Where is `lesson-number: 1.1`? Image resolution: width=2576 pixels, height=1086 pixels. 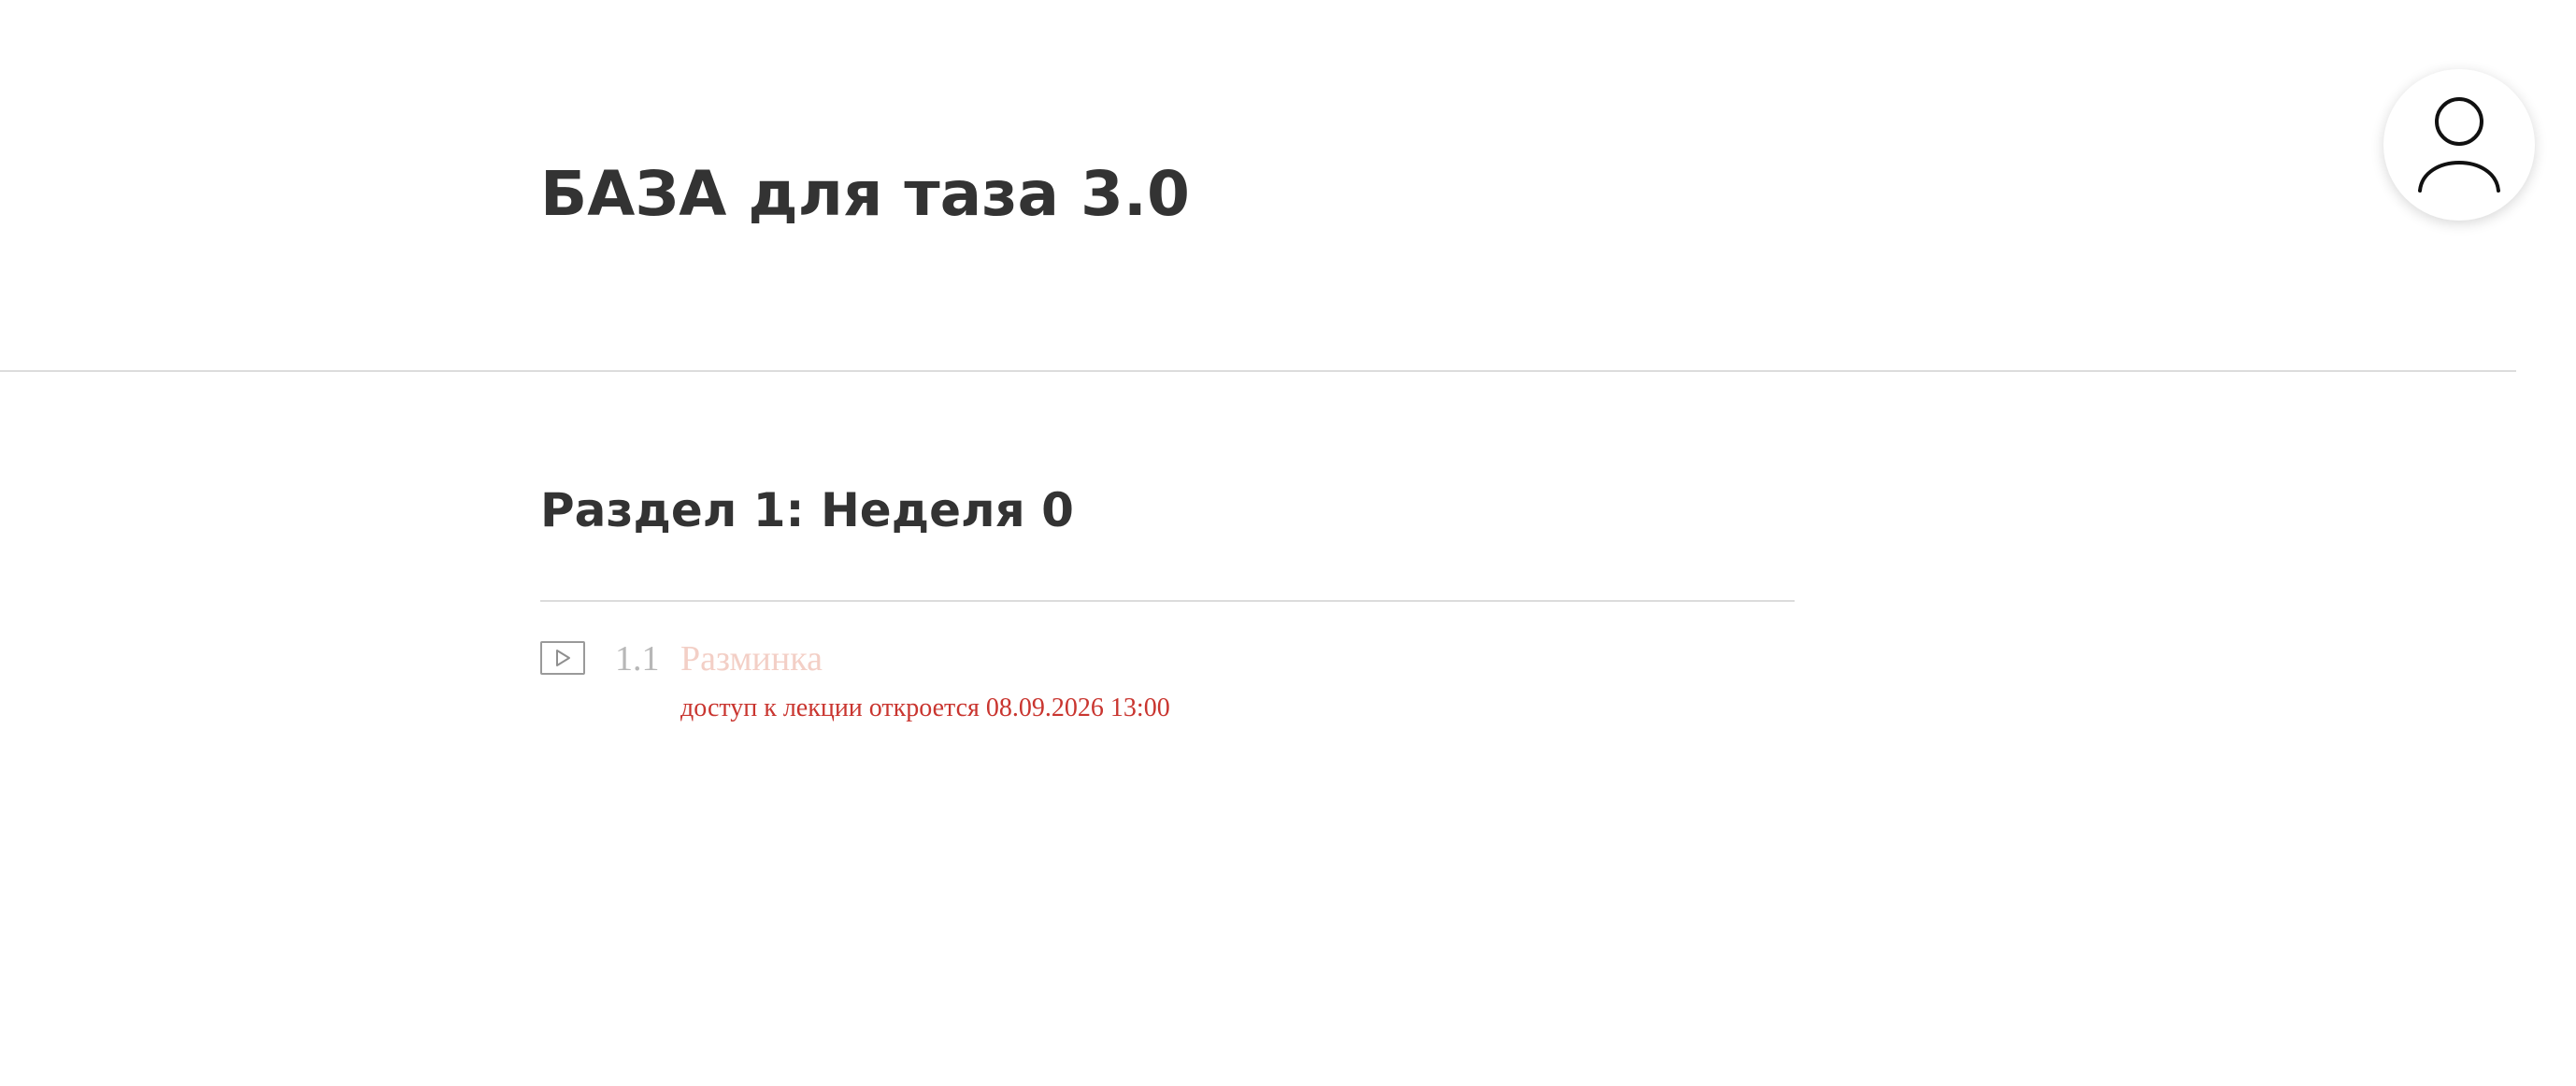
lesson-number: 1.1 is located at coordinates (637, 659).